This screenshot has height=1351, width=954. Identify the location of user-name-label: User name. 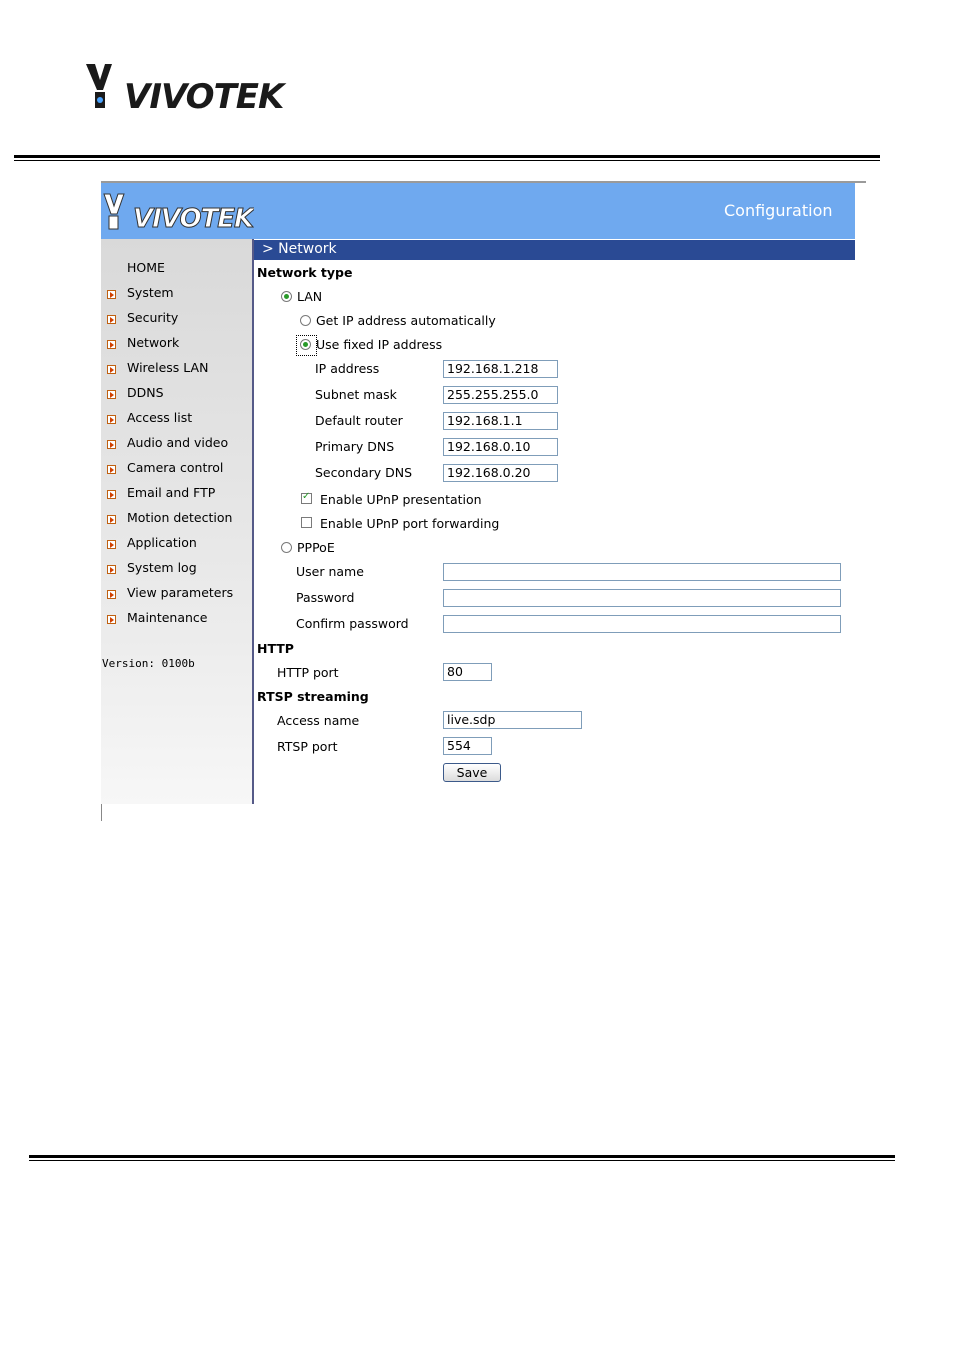
(330, 571).